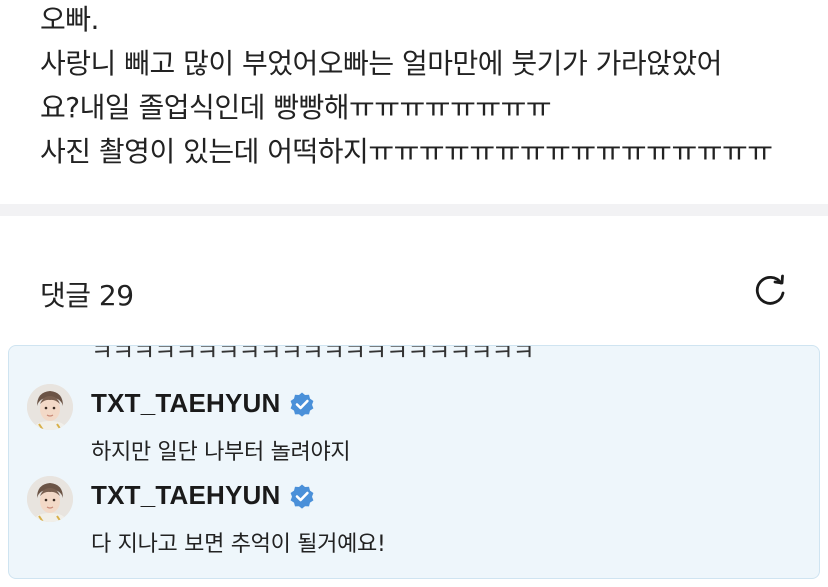 The height and width of the screenshot is (587, 828). I want to click on comments-count-title: 댓글 29, so click(87, 295).